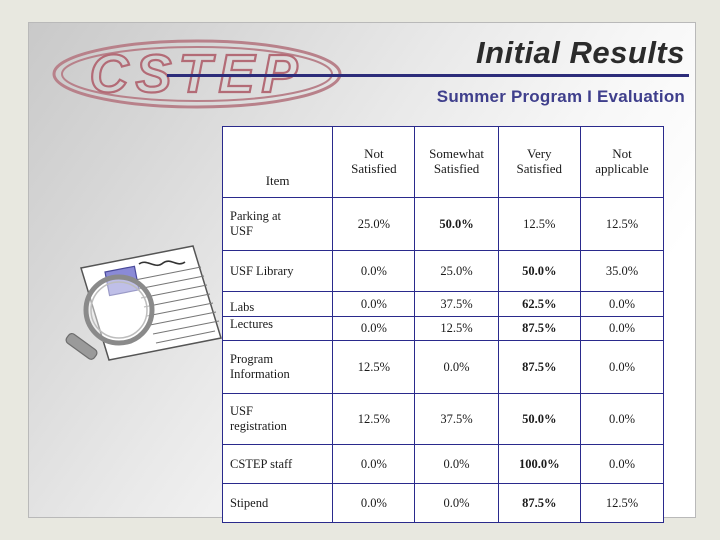  I want to click on cell-staff-somewhat-satisfied: 0.0%, so click(456, 464).